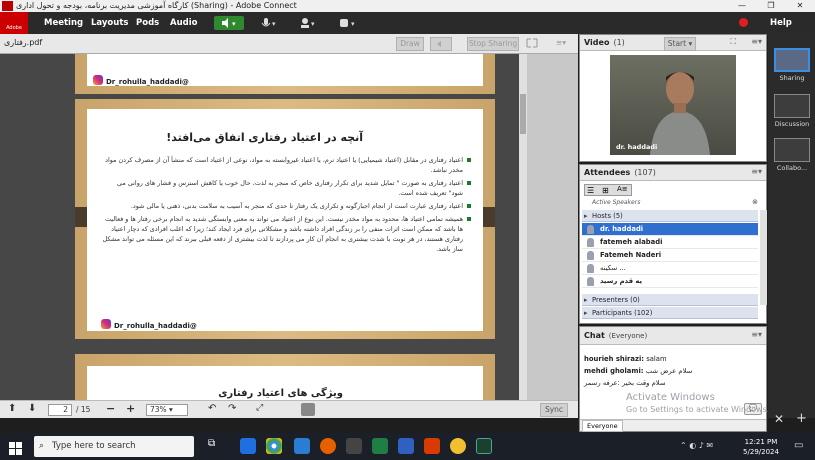  I want to click on webcam-toggle: ▾, so click(308, 23).